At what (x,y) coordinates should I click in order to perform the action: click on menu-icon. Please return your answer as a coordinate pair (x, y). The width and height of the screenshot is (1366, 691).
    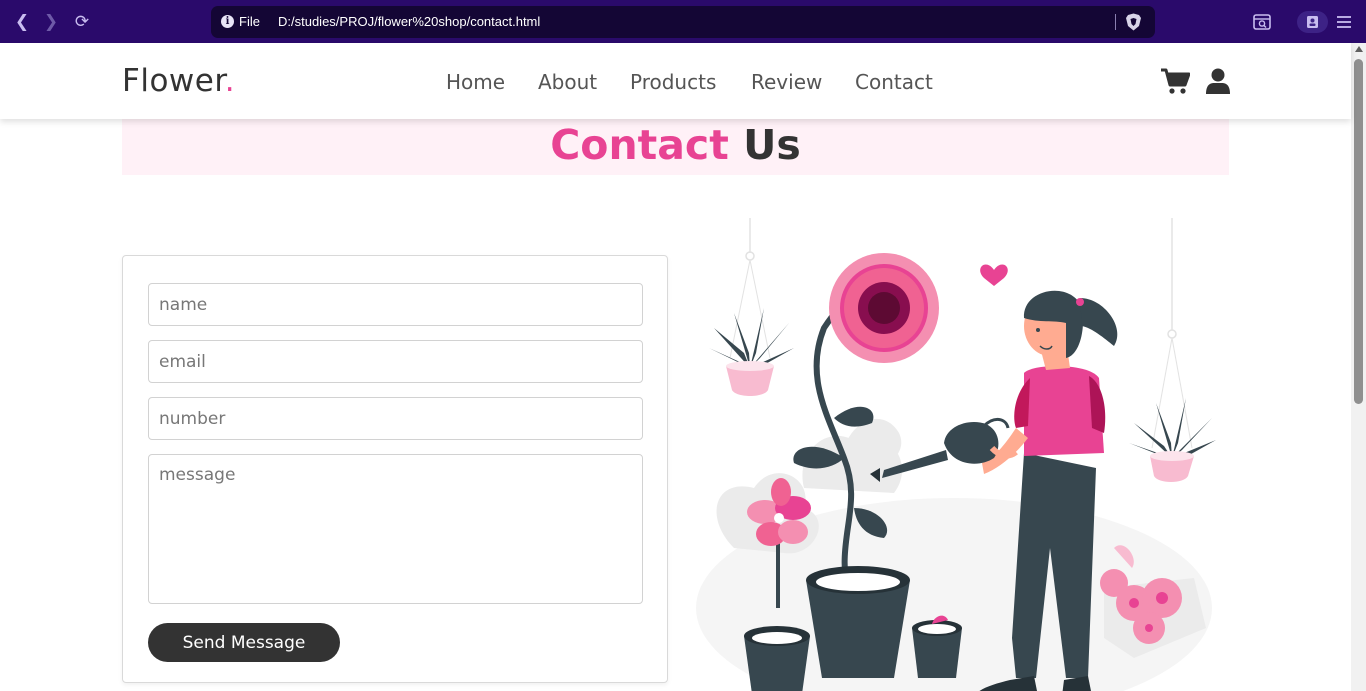
    Looking at the image, I should click on (1344, 22).